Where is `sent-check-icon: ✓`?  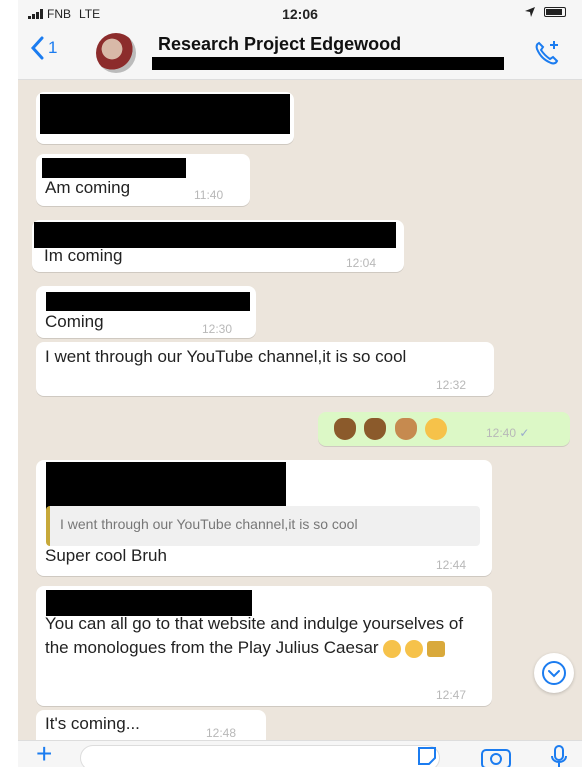
sent-check-icon: ✓ is located at coordinates (524, 433).